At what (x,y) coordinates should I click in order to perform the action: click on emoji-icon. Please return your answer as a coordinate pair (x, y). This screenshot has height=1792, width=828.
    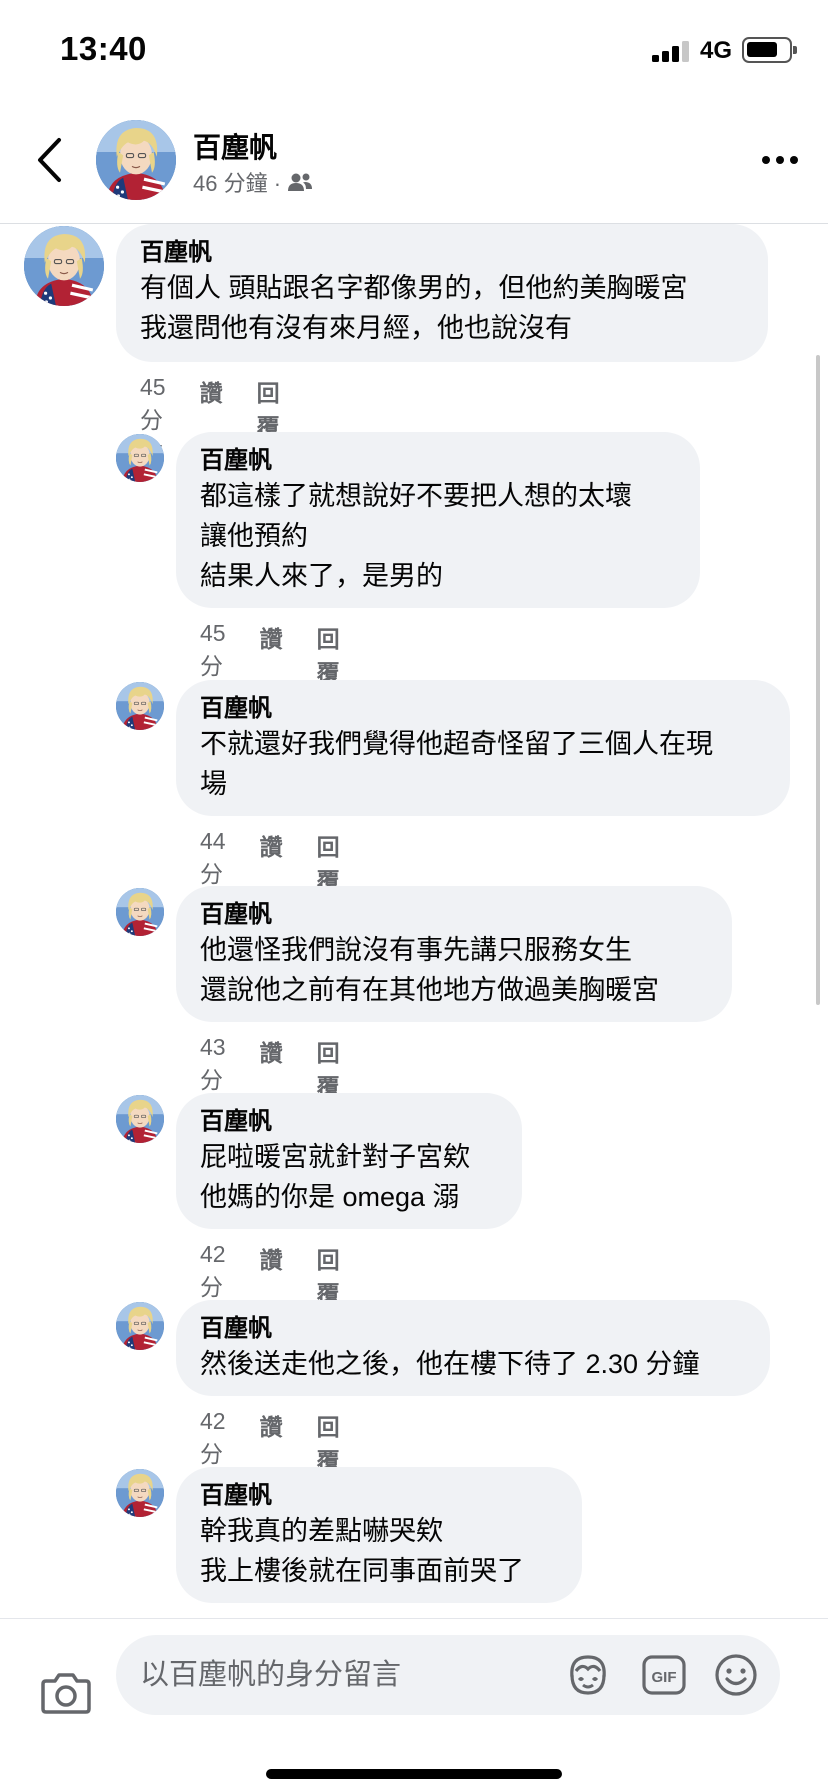
    Looking at the image, I should click on (736, 1675).